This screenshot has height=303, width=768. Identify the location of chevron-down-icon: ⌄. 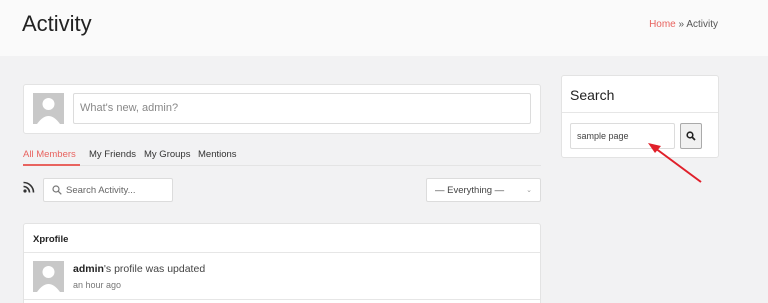
(529, 190).